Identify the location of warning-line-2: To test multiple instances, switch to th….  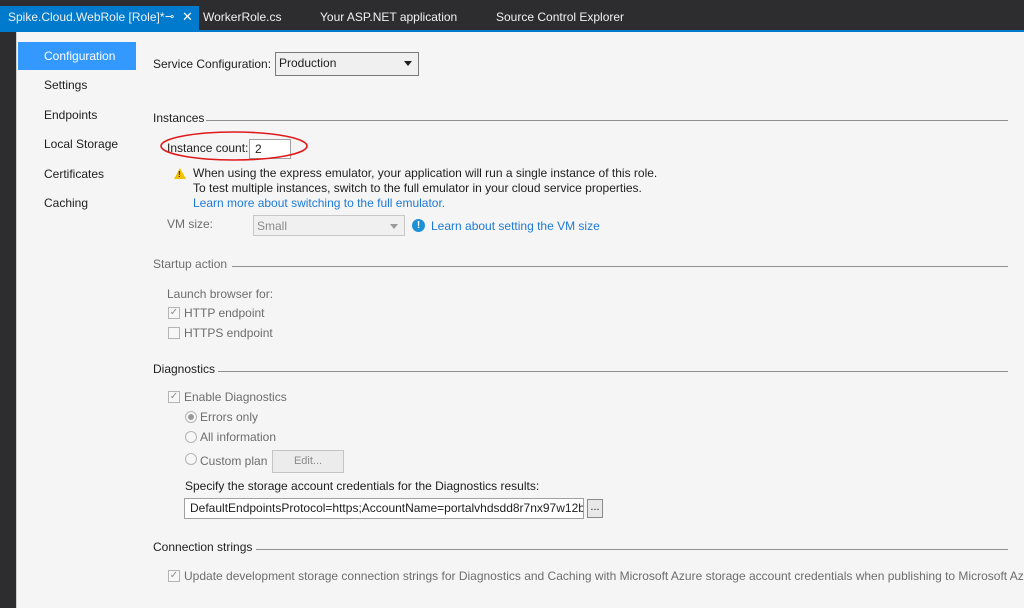
(417, 188).